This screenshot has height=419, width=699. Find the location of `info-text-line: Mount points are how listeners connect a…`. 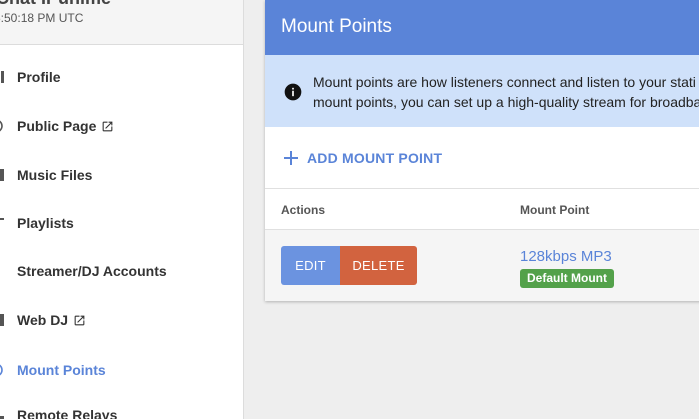

info-text-line: Mount points are how listeners connect a… is located at coordinates (504, 82).